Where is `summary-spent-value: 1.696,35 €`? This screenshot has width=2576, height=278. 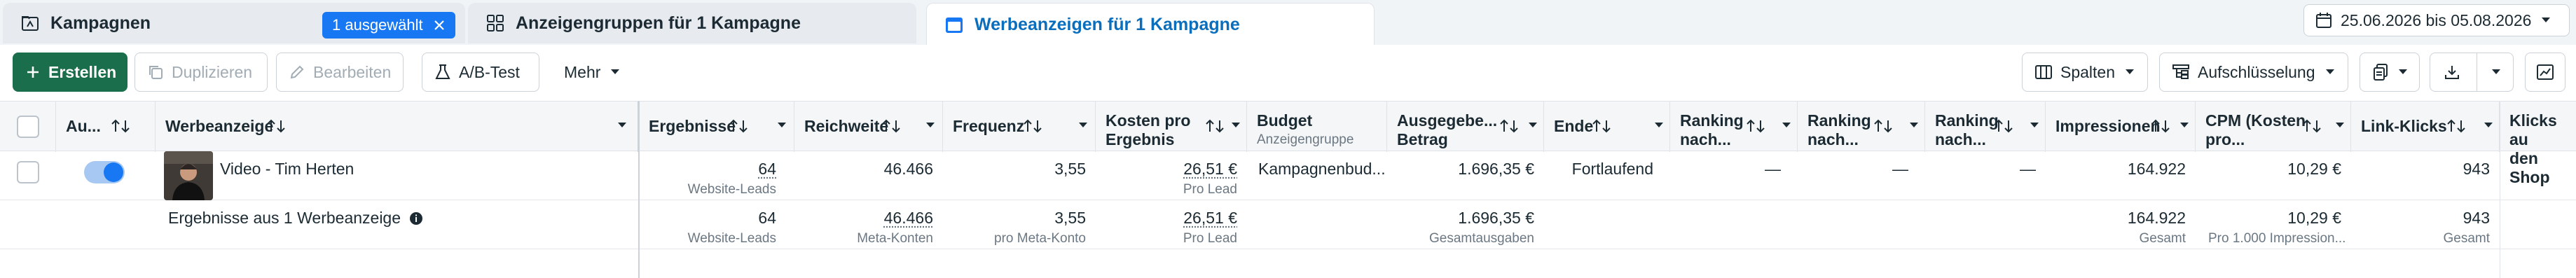
summary-spent-value: 1.696,35 € is located at coordinates (1496, 218).